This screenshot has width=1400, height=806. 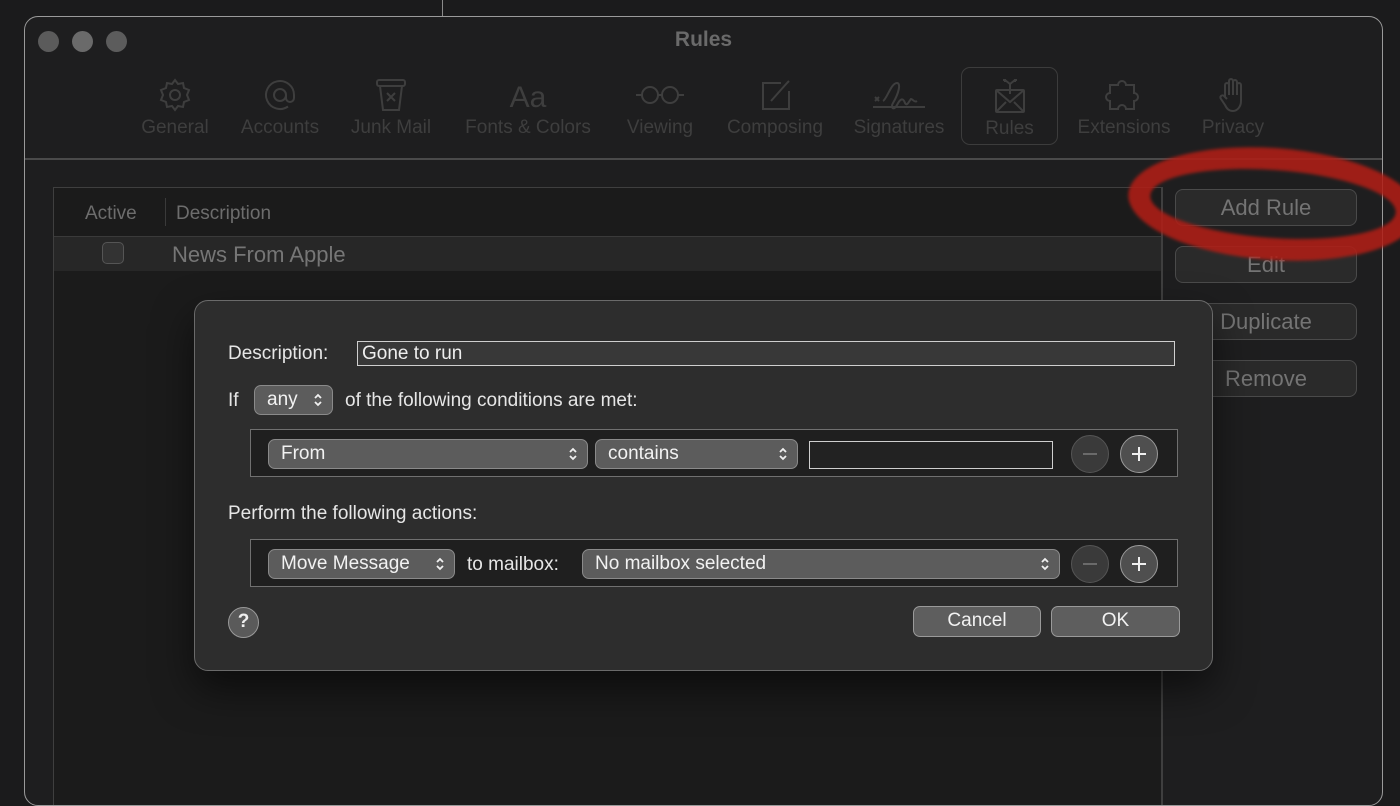 What do you see at coordinates (282, 399) in the screenshot?
I see `match-selector-value: any` at bounding box center [282, 399].